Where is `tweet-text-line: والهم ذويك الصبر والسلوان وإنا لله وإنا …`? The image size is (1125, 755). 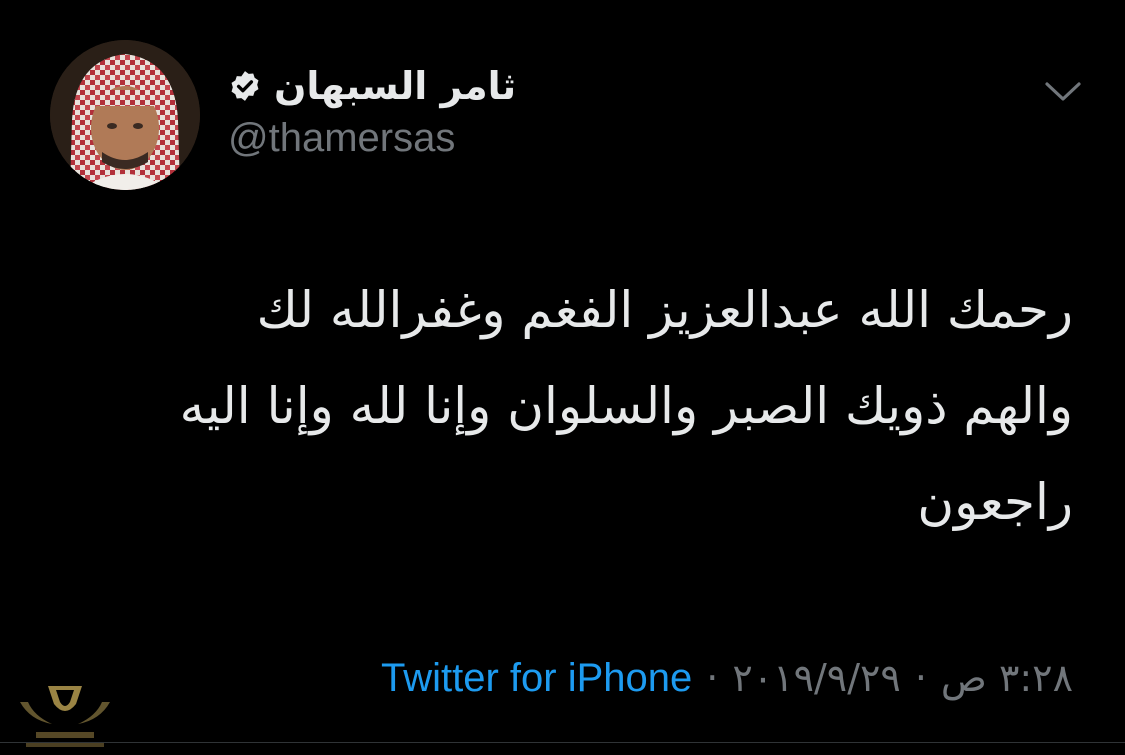 tweet-text-line: والهم ذويك الصبر والسلوان وإنا لله وإنا … is located at coordinates (626, 406).